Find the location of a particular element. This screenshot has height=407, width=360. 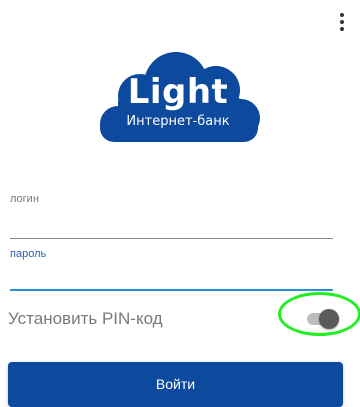

login-underline is located at coordinates (171, 238).